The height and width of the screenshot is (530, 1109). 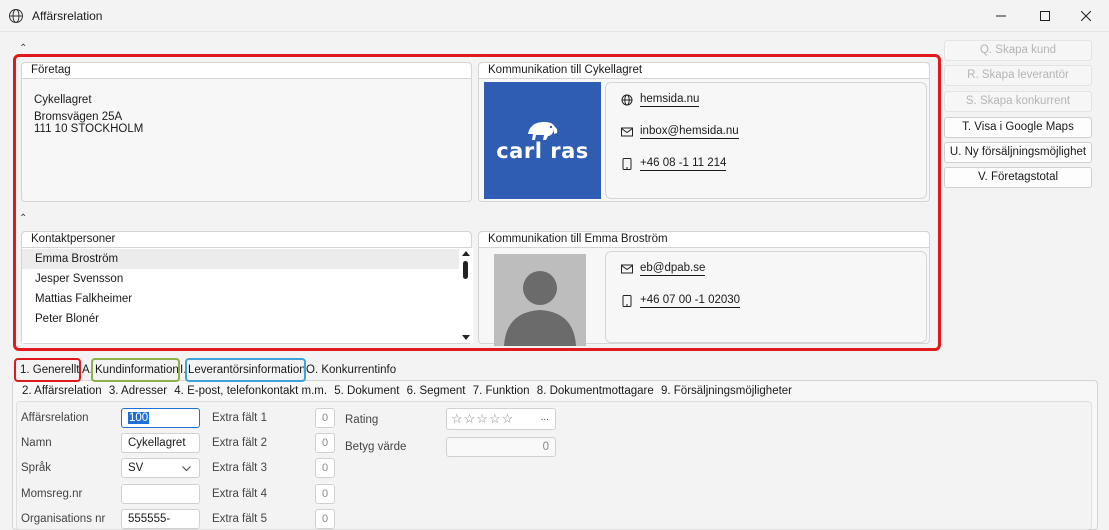 I want to click on highlight-frame-kund, so click(x=135, y=370).